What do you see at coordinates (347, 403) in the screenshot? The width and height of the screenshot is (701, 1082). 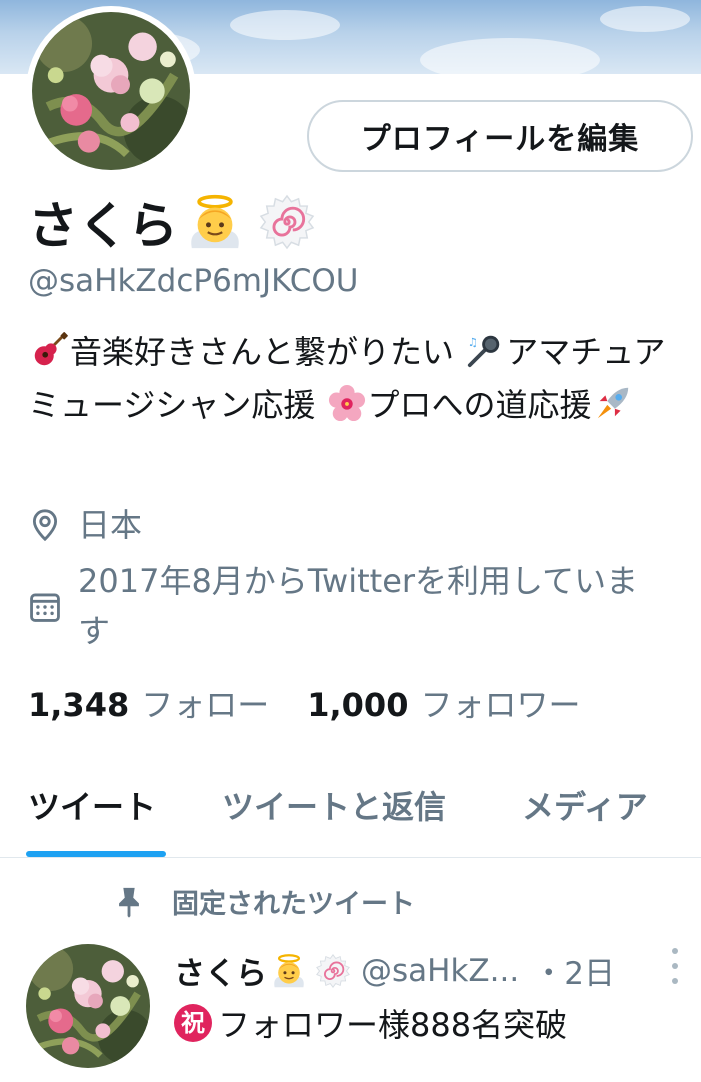 I see `hibiscus-emoji` at bounding box center [347, 403].